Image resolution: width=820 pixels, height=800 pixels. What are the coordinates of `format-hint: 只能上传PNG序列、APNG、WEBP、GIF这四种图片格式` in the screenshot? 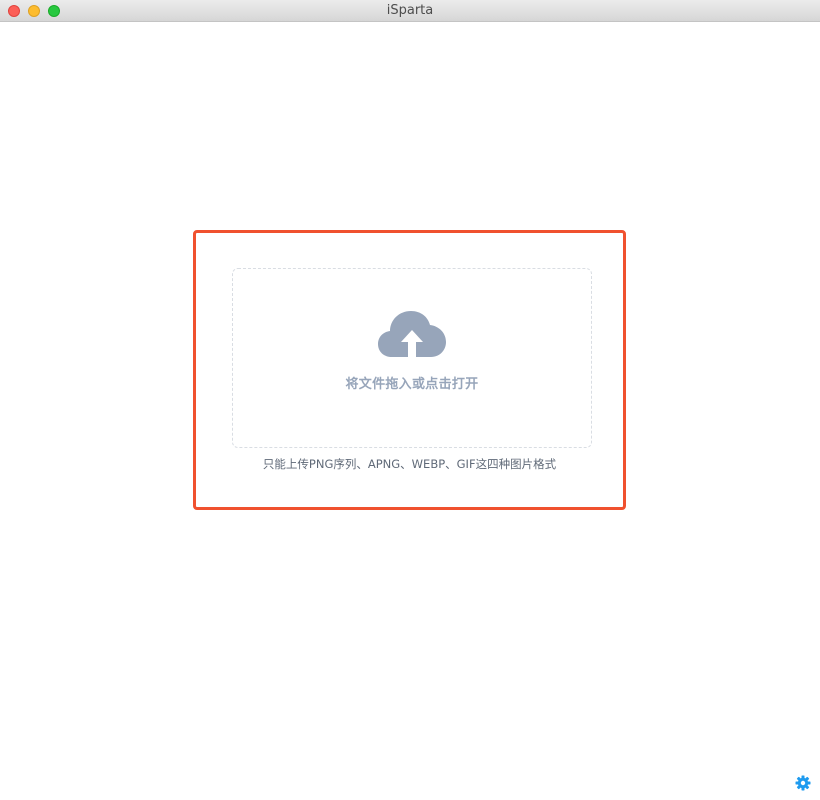 It's located at (409, 464).